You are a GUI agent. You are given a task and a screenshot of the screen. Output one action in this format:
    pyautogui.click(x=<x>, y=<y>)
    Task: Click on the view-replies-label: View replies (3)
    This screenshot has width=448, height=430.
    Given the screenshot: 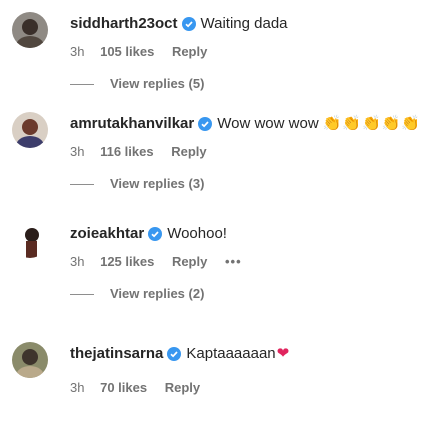 What is the action you would take?
    pyautogui.click(x=157, y=183)
    